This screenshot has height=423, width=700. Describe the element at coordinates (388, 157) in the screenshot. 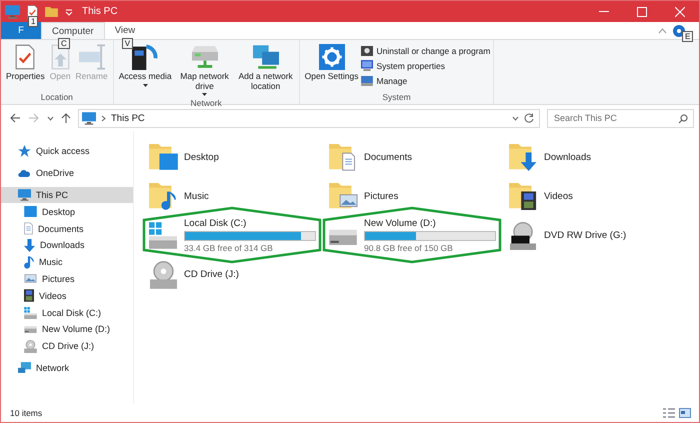

I see `item-name: Documents` at that location.